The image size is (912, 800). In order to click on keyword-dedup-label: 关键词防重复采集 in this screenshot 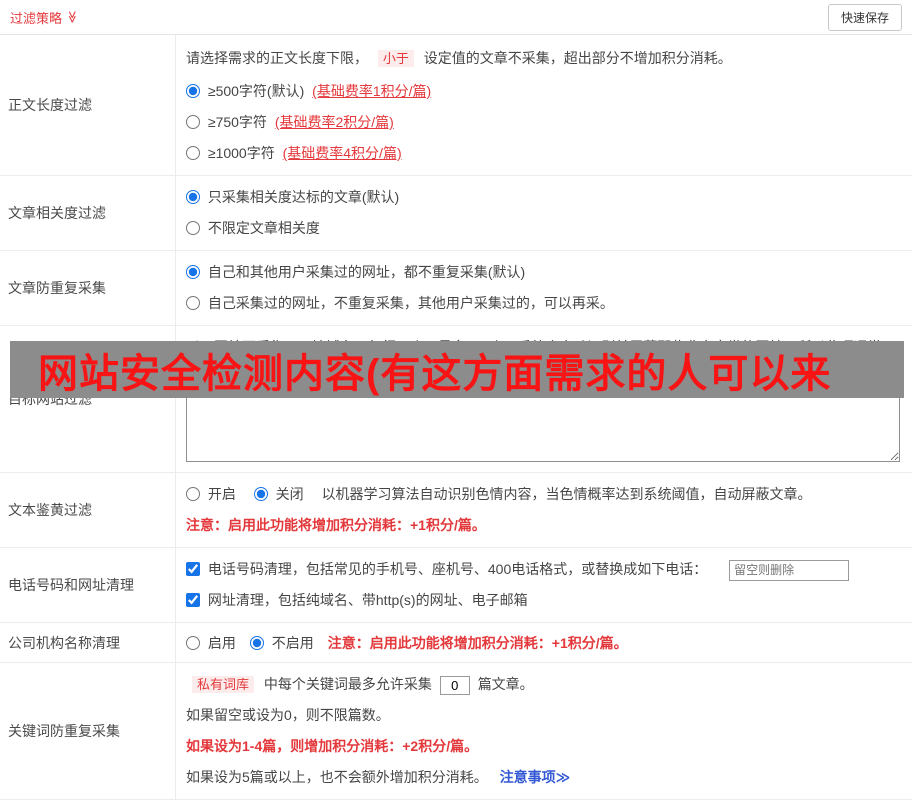, I will do `click(88, 731)`.